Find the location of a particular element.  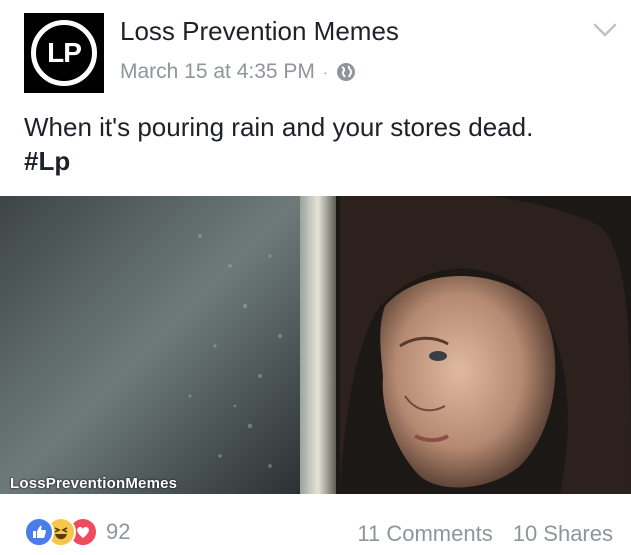

like-icon is located at coordinates (39, 532).